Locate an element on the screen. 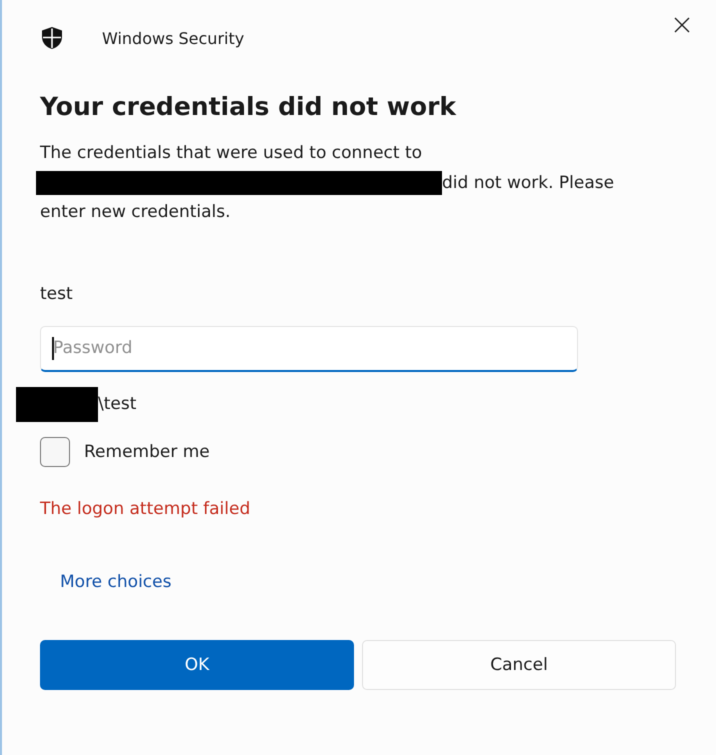 This screenshot has height=755, width=716. remember-checkbox is located at coordinates (55, 451).